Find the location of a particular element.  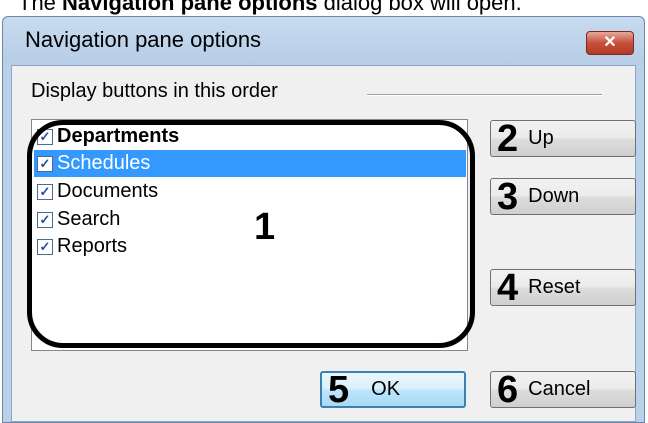

down-button-label: Down is located at coordinates (554, 196).